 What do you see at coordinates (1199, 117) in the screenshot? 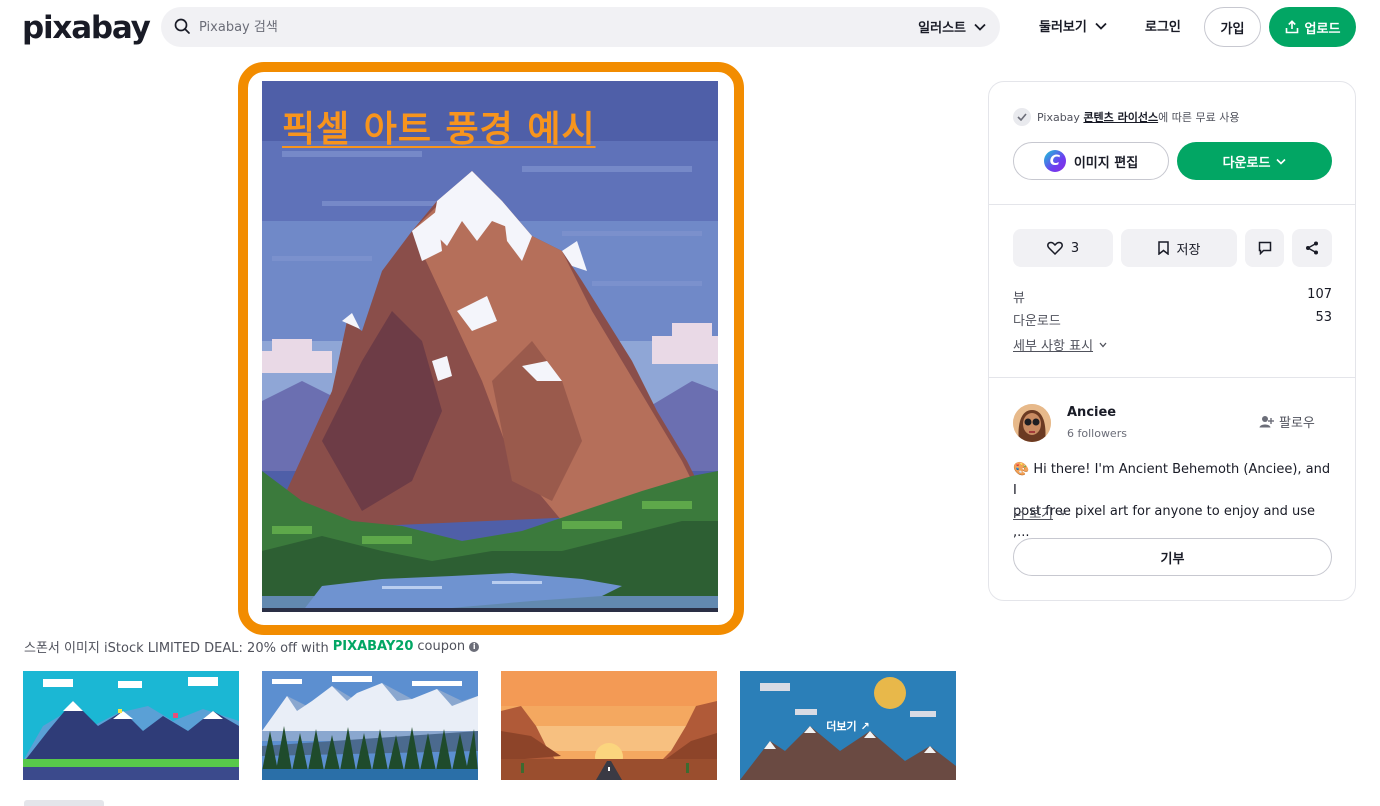
I see `license-suffix: 에 따른 무료 사용` at bounding box center [1199, 117].